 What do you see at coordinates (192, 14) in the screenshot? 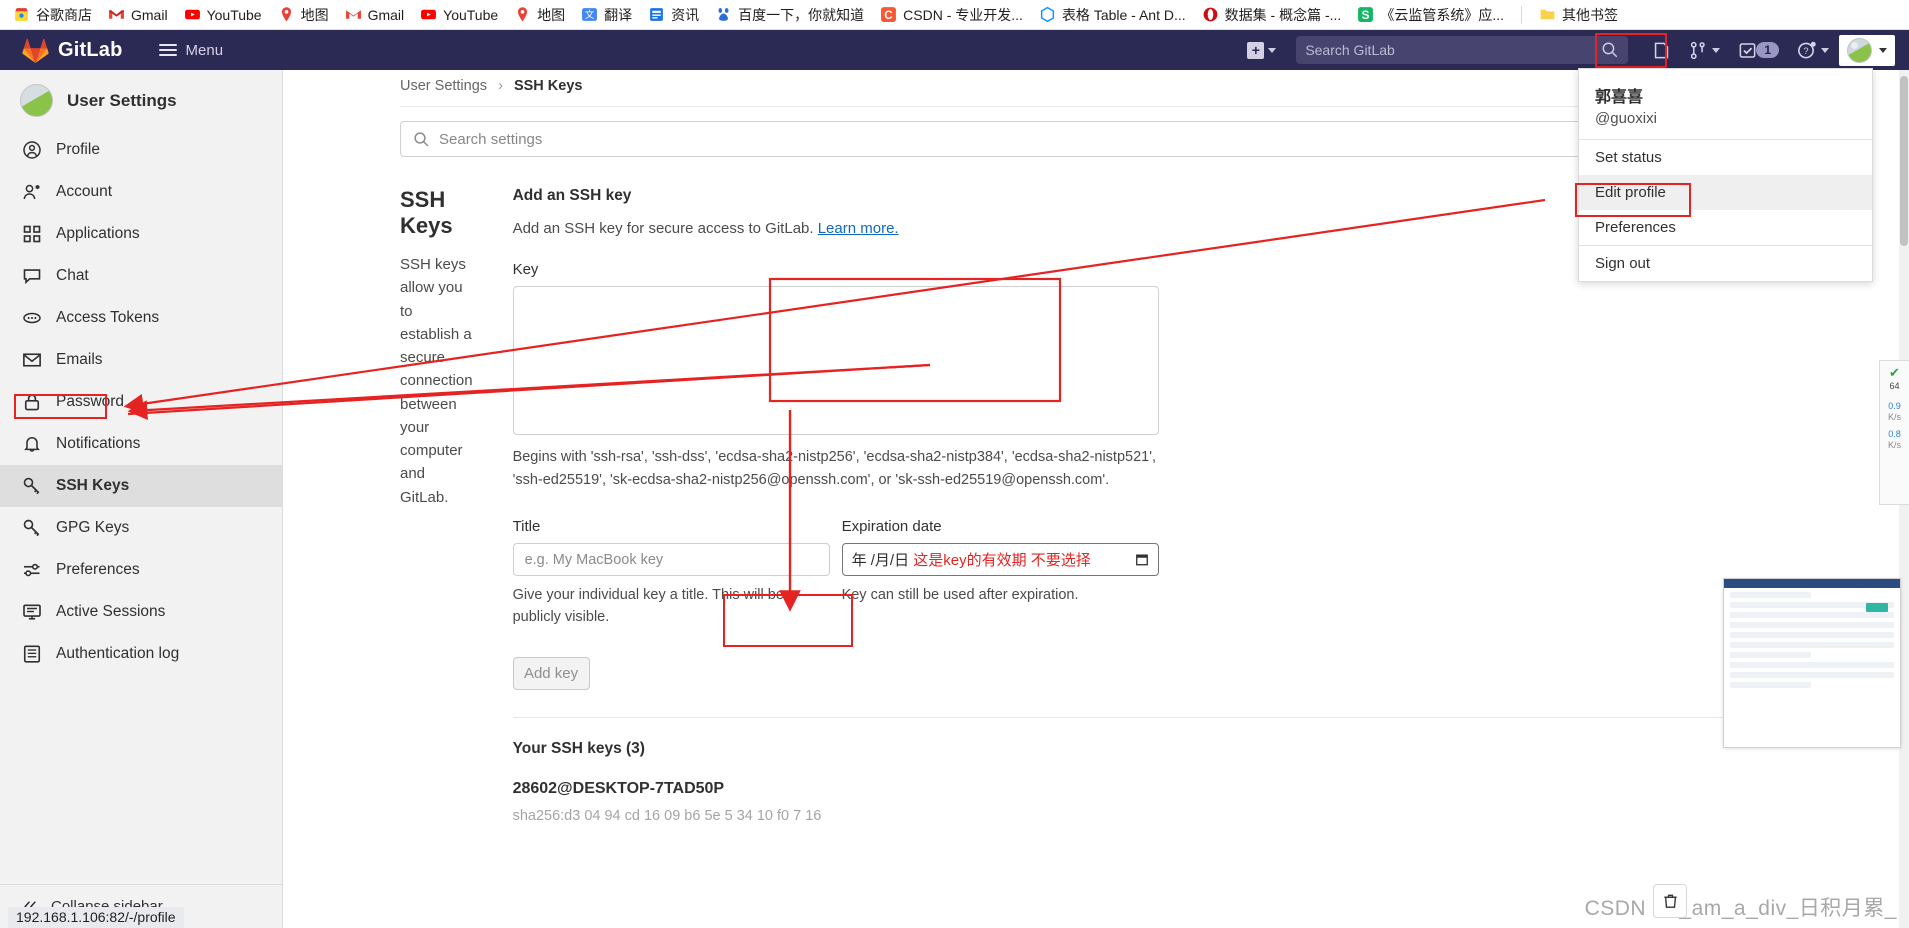
I see `youtube-icon` at bounding box center [192, 14].